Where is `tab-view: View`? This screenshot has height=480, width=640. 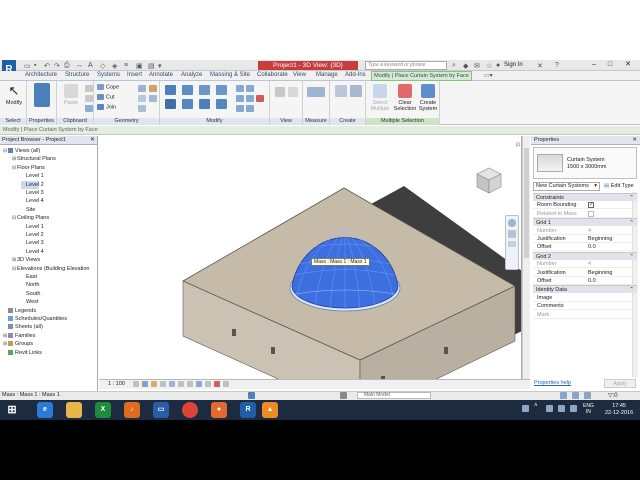 tab-view: View is located at coordinates (299, 75).